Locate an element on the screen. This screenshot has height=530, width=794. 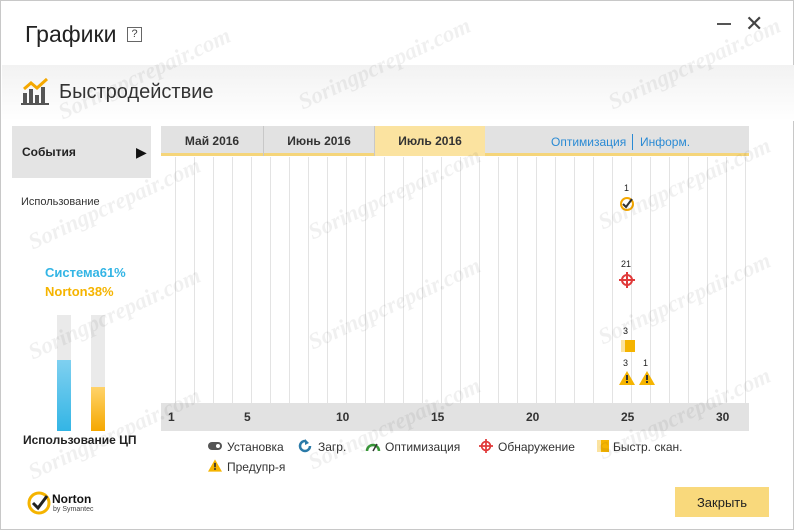
quick-scan-count: 3 is located at coordinates (626, 331).